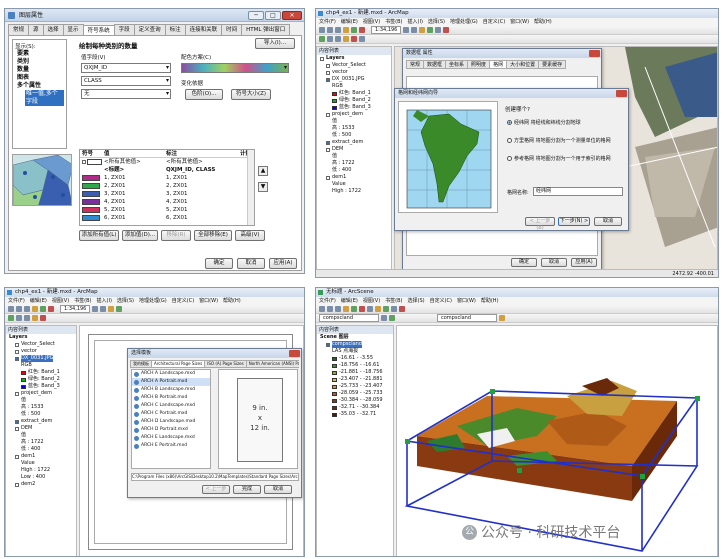 This screenshot has height=559, width=727. What do you see at coordinates (494, 22) in the screenshot?
I see `menu-item: 自定义(C)` at bounding box center [494, 22].